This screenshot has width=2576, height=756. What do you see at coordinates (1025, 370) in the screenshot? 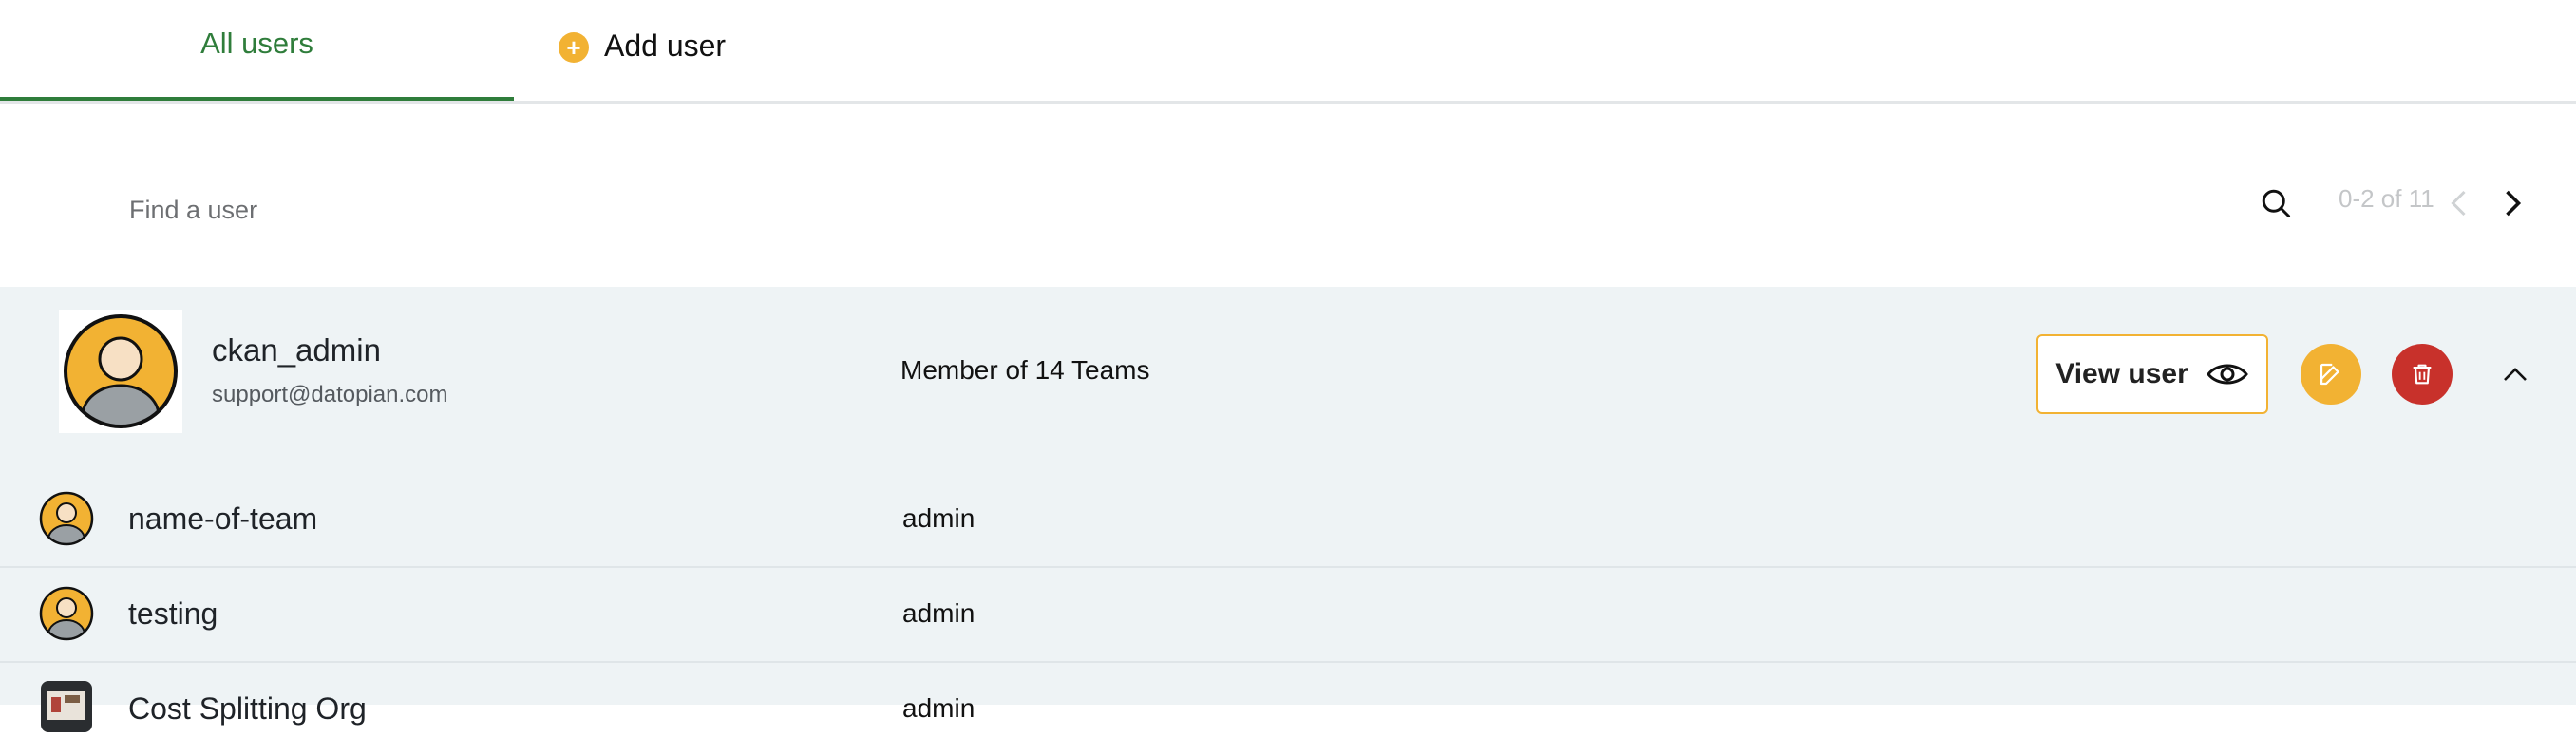
I see `team-count: Member of 14 Teams` at bounding box center [1025, 370].